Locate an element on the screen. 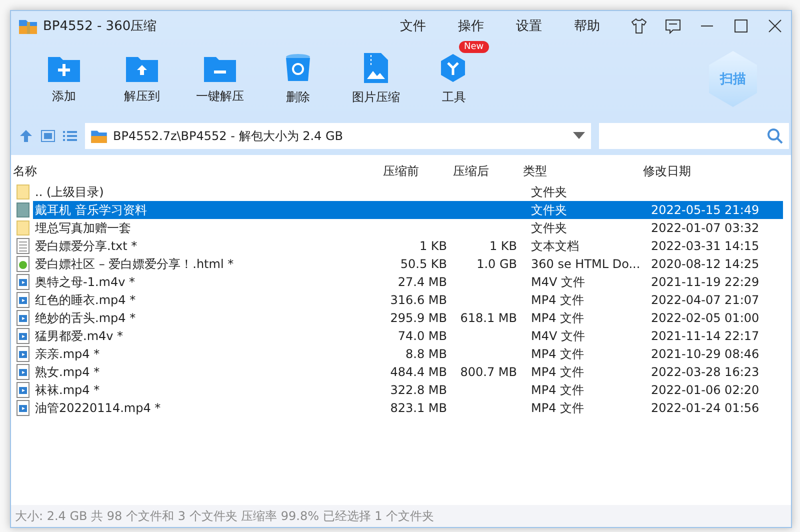 The image size is (800, 532). file-row: 戴耳机 音乐学习资料 文件夹 2022-05-15 21:49 is located at coordinates (408, 210).